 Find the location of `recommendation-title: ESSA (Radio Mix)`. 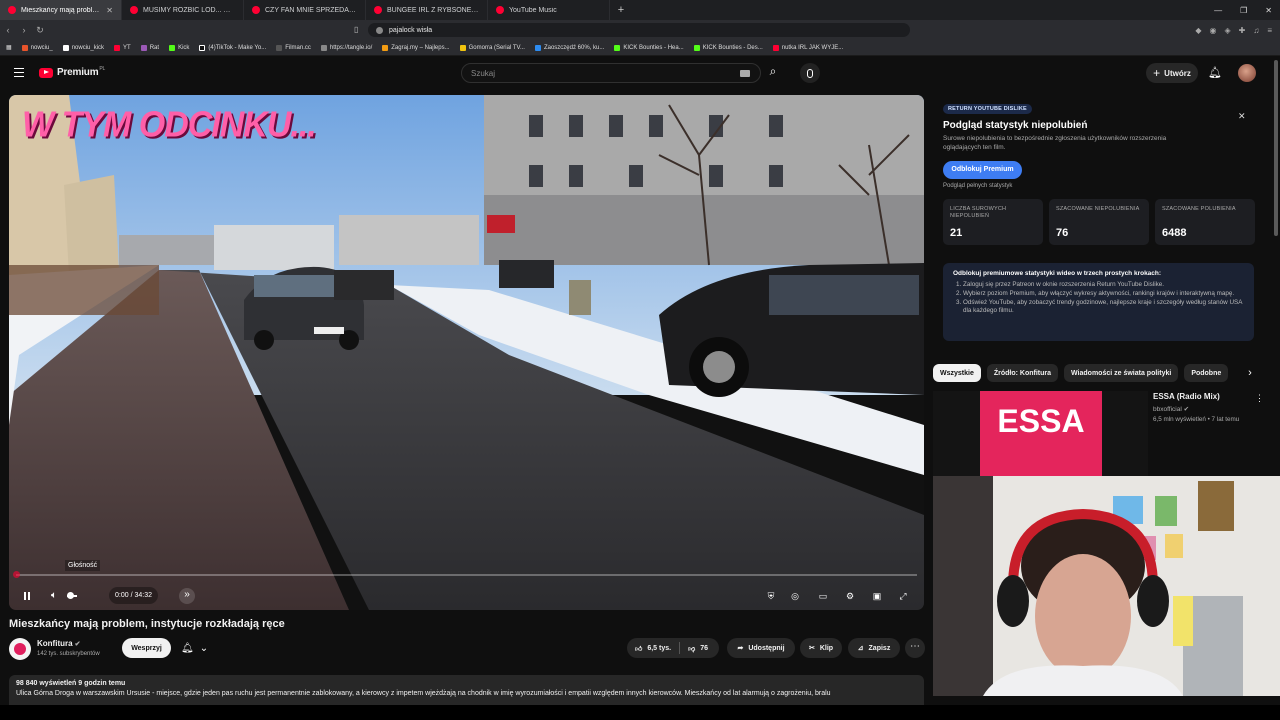

recommendation-title: ESSA (Radio Mix) is located at coordinates (1186, 396).